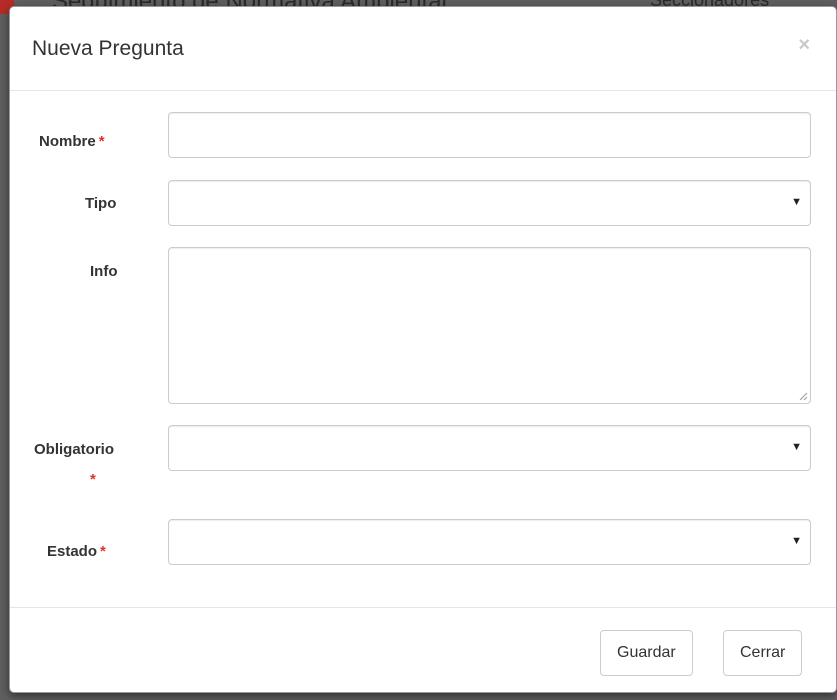  I want to click on estado-select: ▼, so click(489, 542).